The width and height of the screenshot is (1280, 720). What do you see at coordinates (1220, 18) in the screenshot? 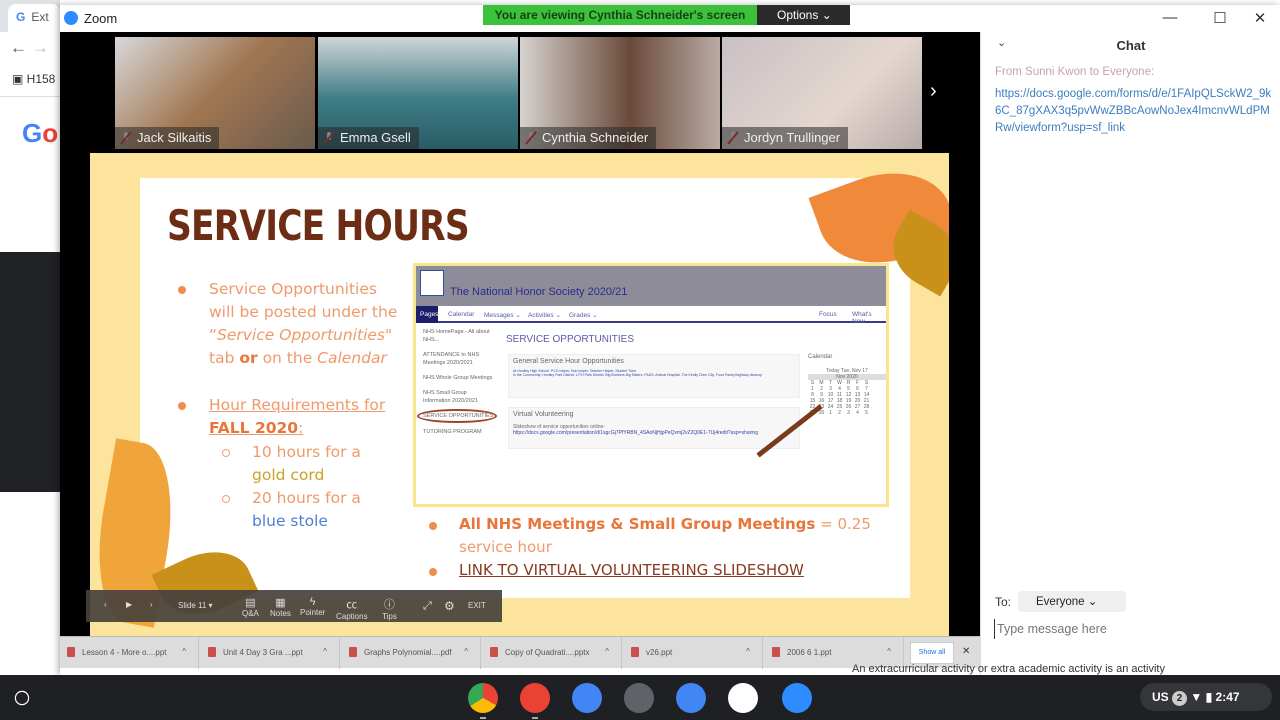
I see `maximize-button: ☐` at bounding box center [1220, 18].